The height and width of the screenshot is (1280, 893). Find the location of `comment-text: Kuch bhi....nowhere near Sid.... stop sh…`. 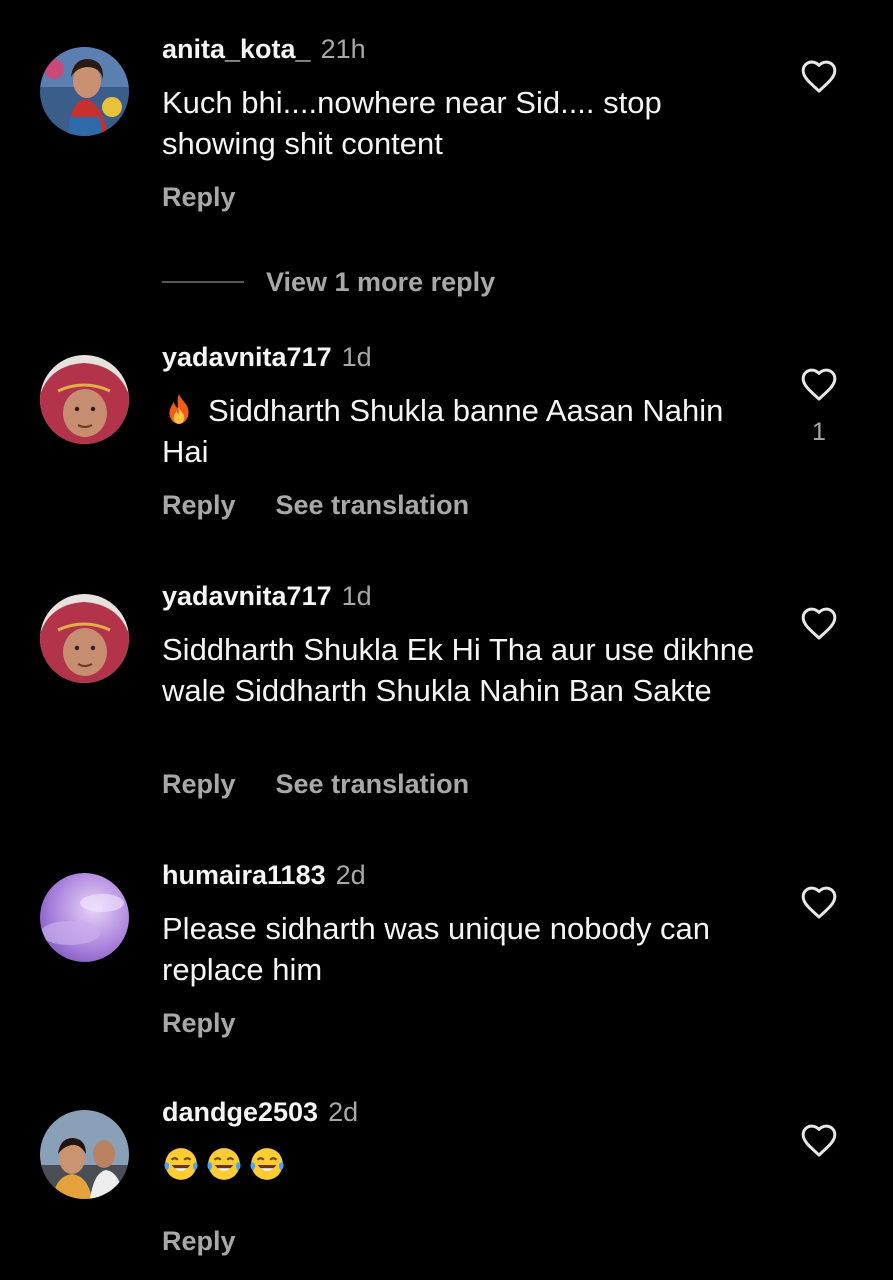

comment-text: Kuch bhi....nowhere near Sid.... stop sh… is located at coordinates (412, 123).